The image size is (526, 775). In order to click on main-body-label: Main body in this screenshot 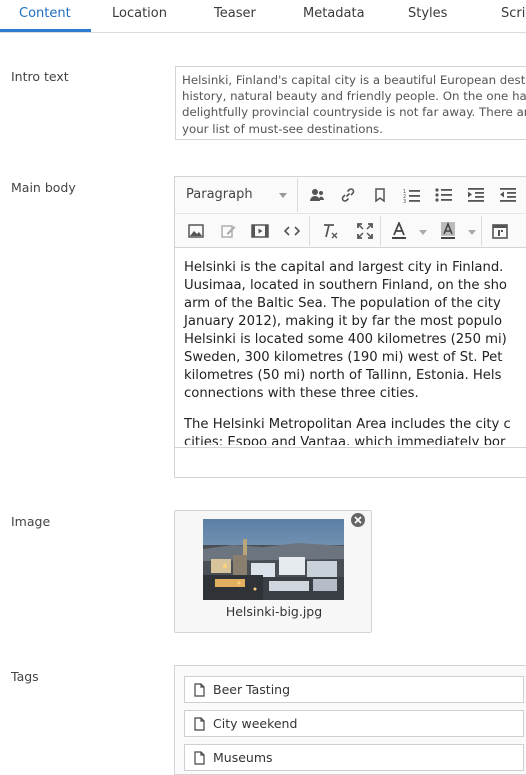, I will do `click(43, 187)`.